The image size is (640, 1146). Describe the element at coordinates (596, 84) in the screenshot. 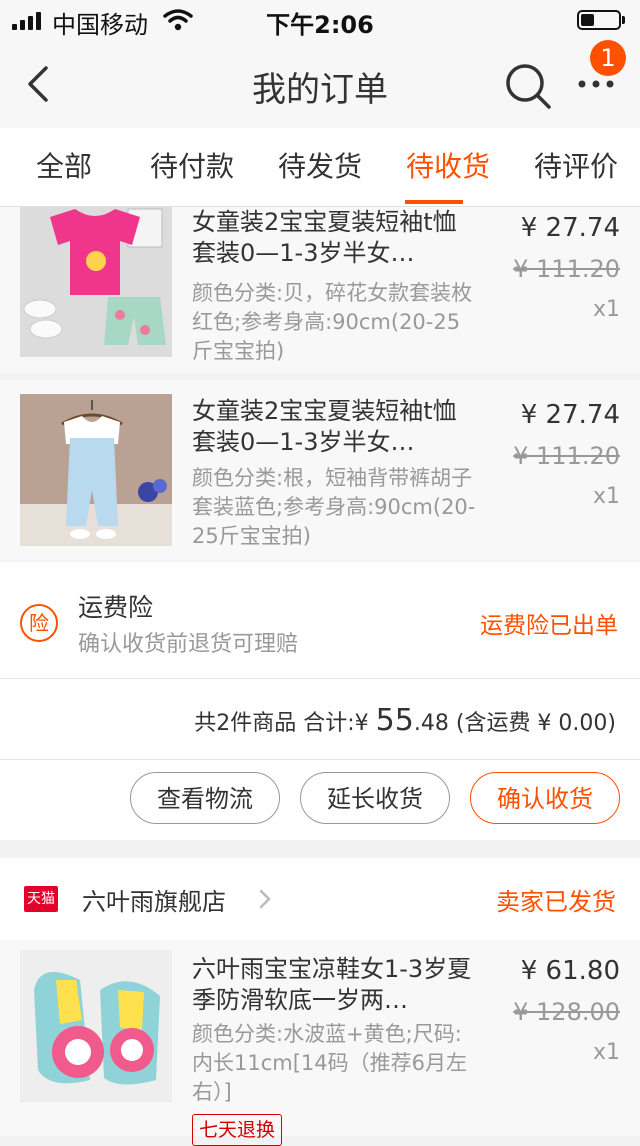

I see `more-dots-icon` at that location.